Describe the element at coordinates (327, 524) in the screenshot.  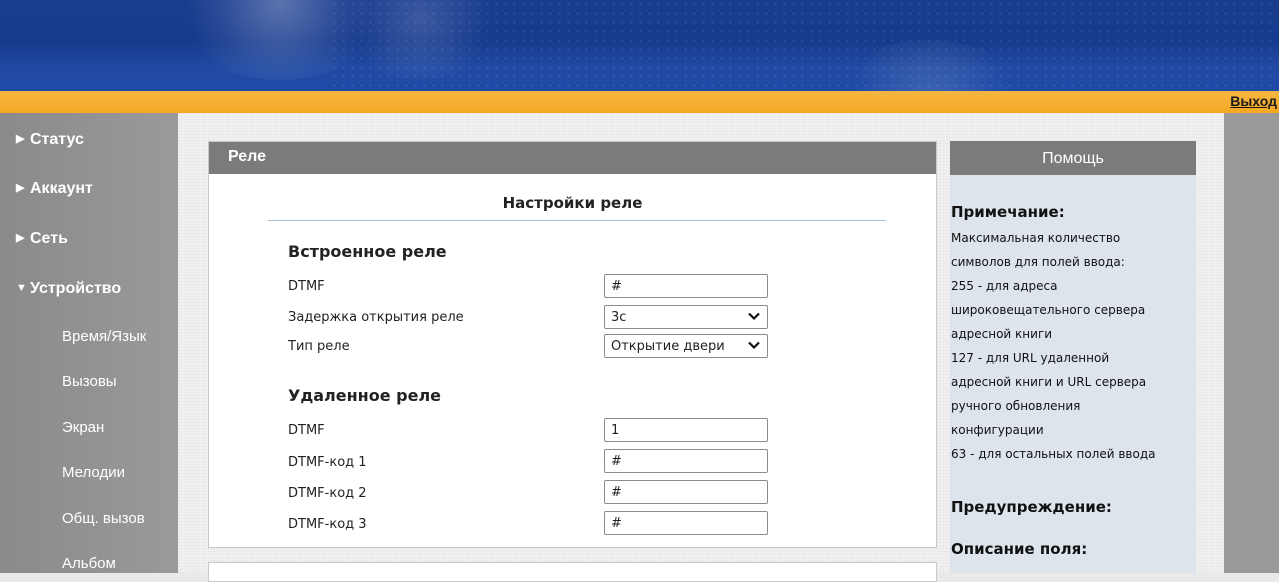
I see `dtmf-code3-label: DTMF-код 3` at that location.